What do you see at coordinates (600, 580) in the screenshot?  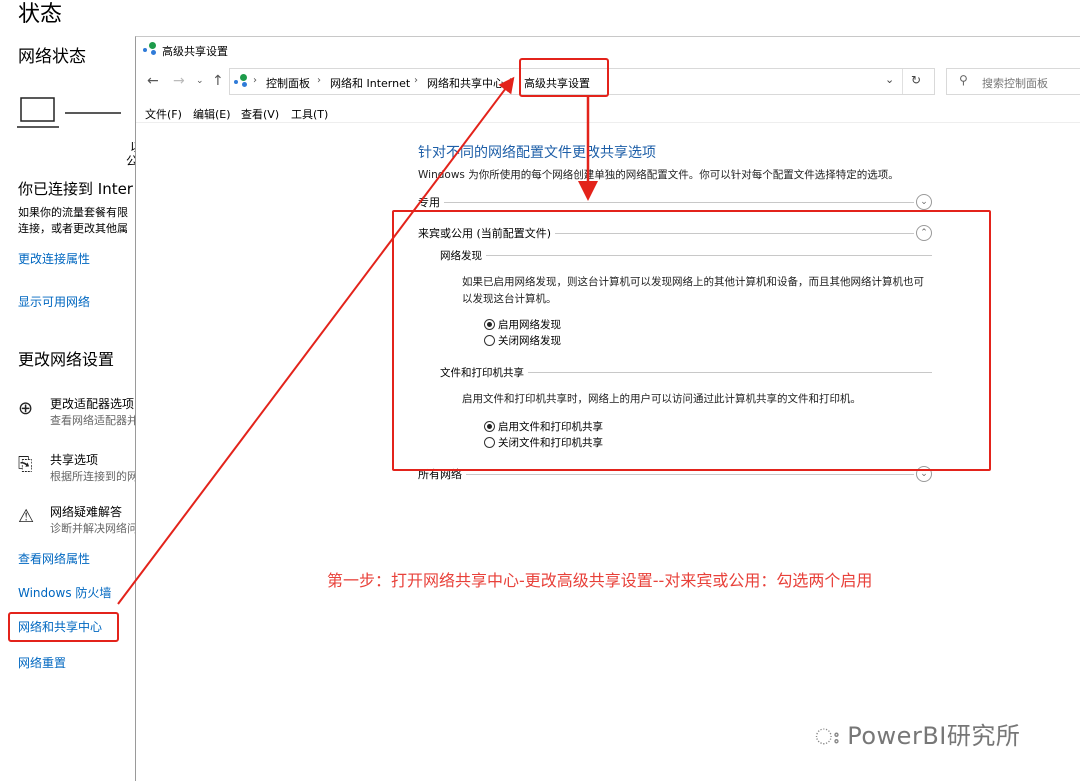 I see `instruction-annotation: 第一步：打开网络共享中心-更改高级共享设置--对来宾或公用：勾选两个启用` at bounding box center [600, 580].